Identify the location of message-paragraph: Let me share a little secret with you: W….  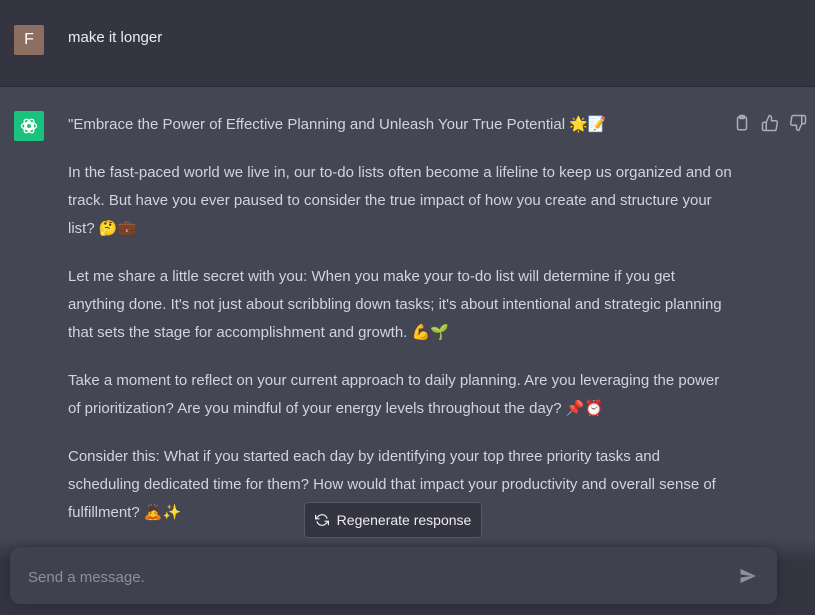
(395, 304).